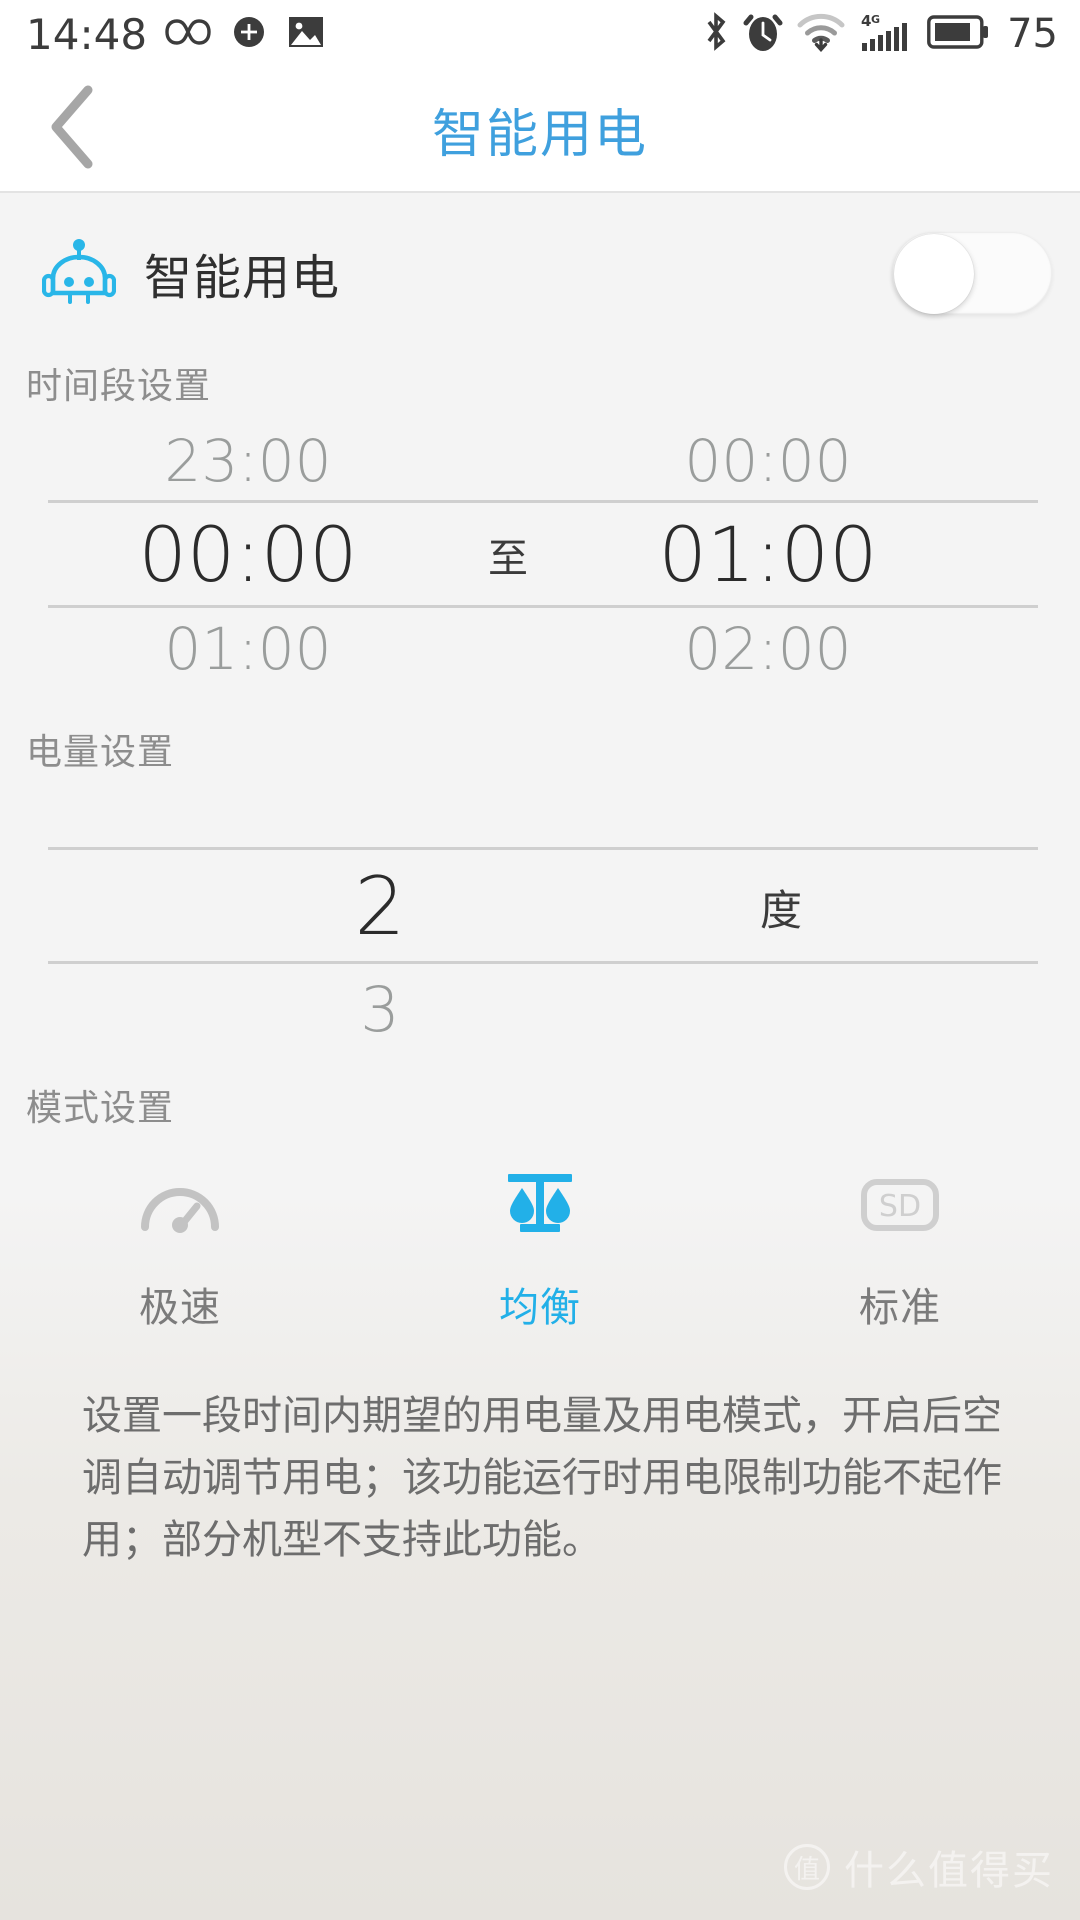 This screenshot has height=1920, width=1080. What do you see at coordinates (540, 649) in the screenshot?
I see `time-row-next: 01:00 02:00` at bounding box center [540, 649].